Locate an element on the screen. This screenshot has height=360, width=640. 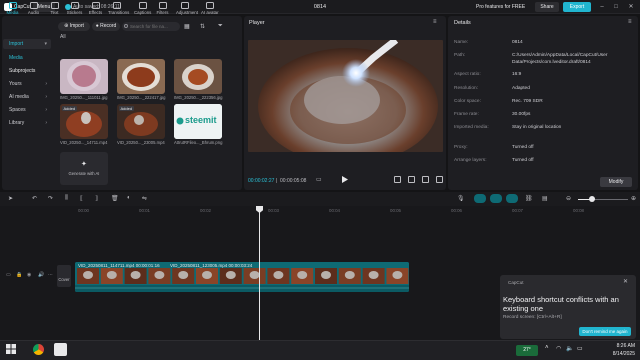
fit-icon: ⊕ is located at coordinates (634, 198).